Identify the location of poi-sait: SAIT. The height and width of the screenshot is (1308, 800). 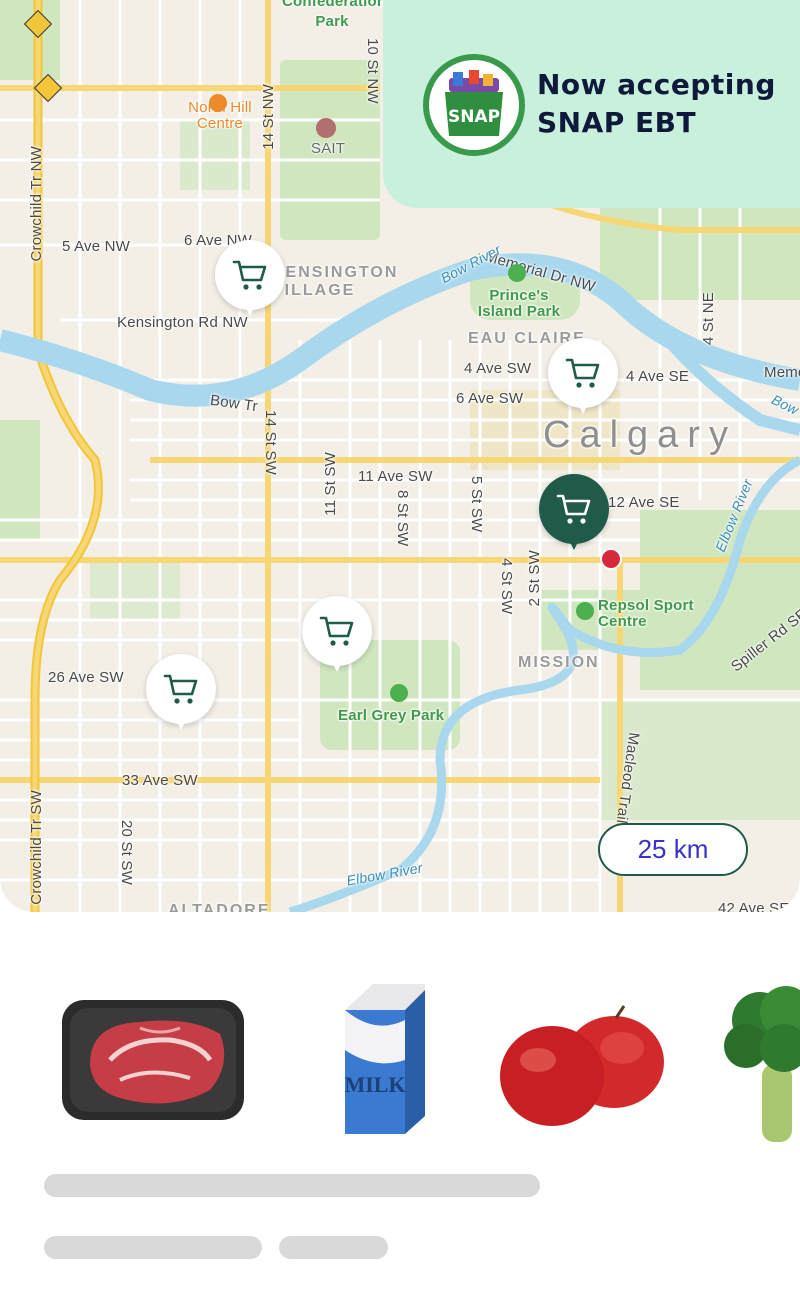
(328, 148).